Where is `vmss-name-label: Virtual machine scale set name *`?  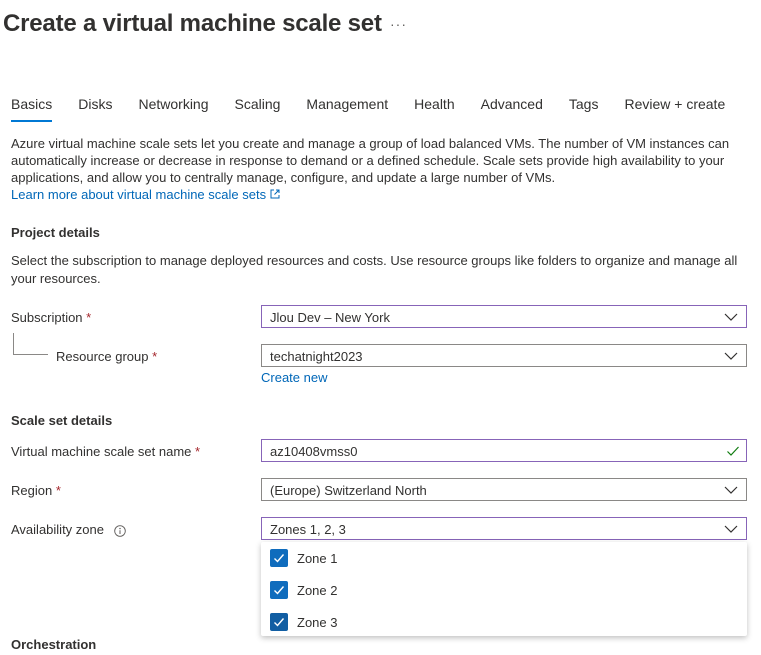
vmss-name-label: Virtual machine scale set name * is located at coordinates (105, 451).